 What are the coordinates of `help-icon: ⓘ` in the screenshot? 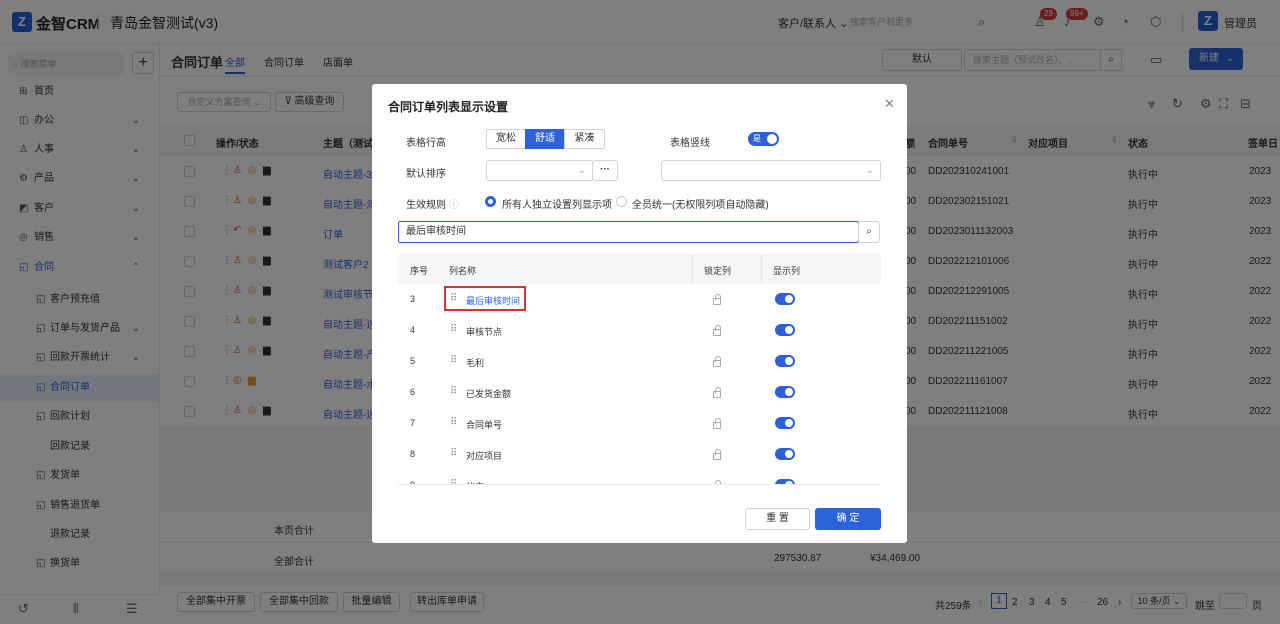 It's located at (453, 205).